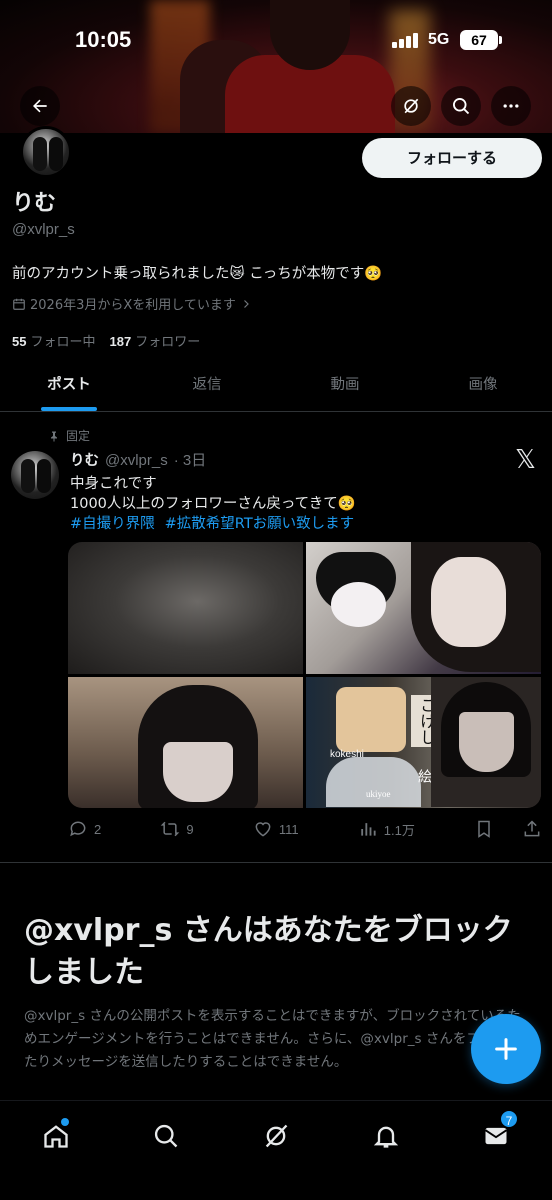 This screenshot has width=552, height=1200. I want to click on reply-icon, so click(78, 829).